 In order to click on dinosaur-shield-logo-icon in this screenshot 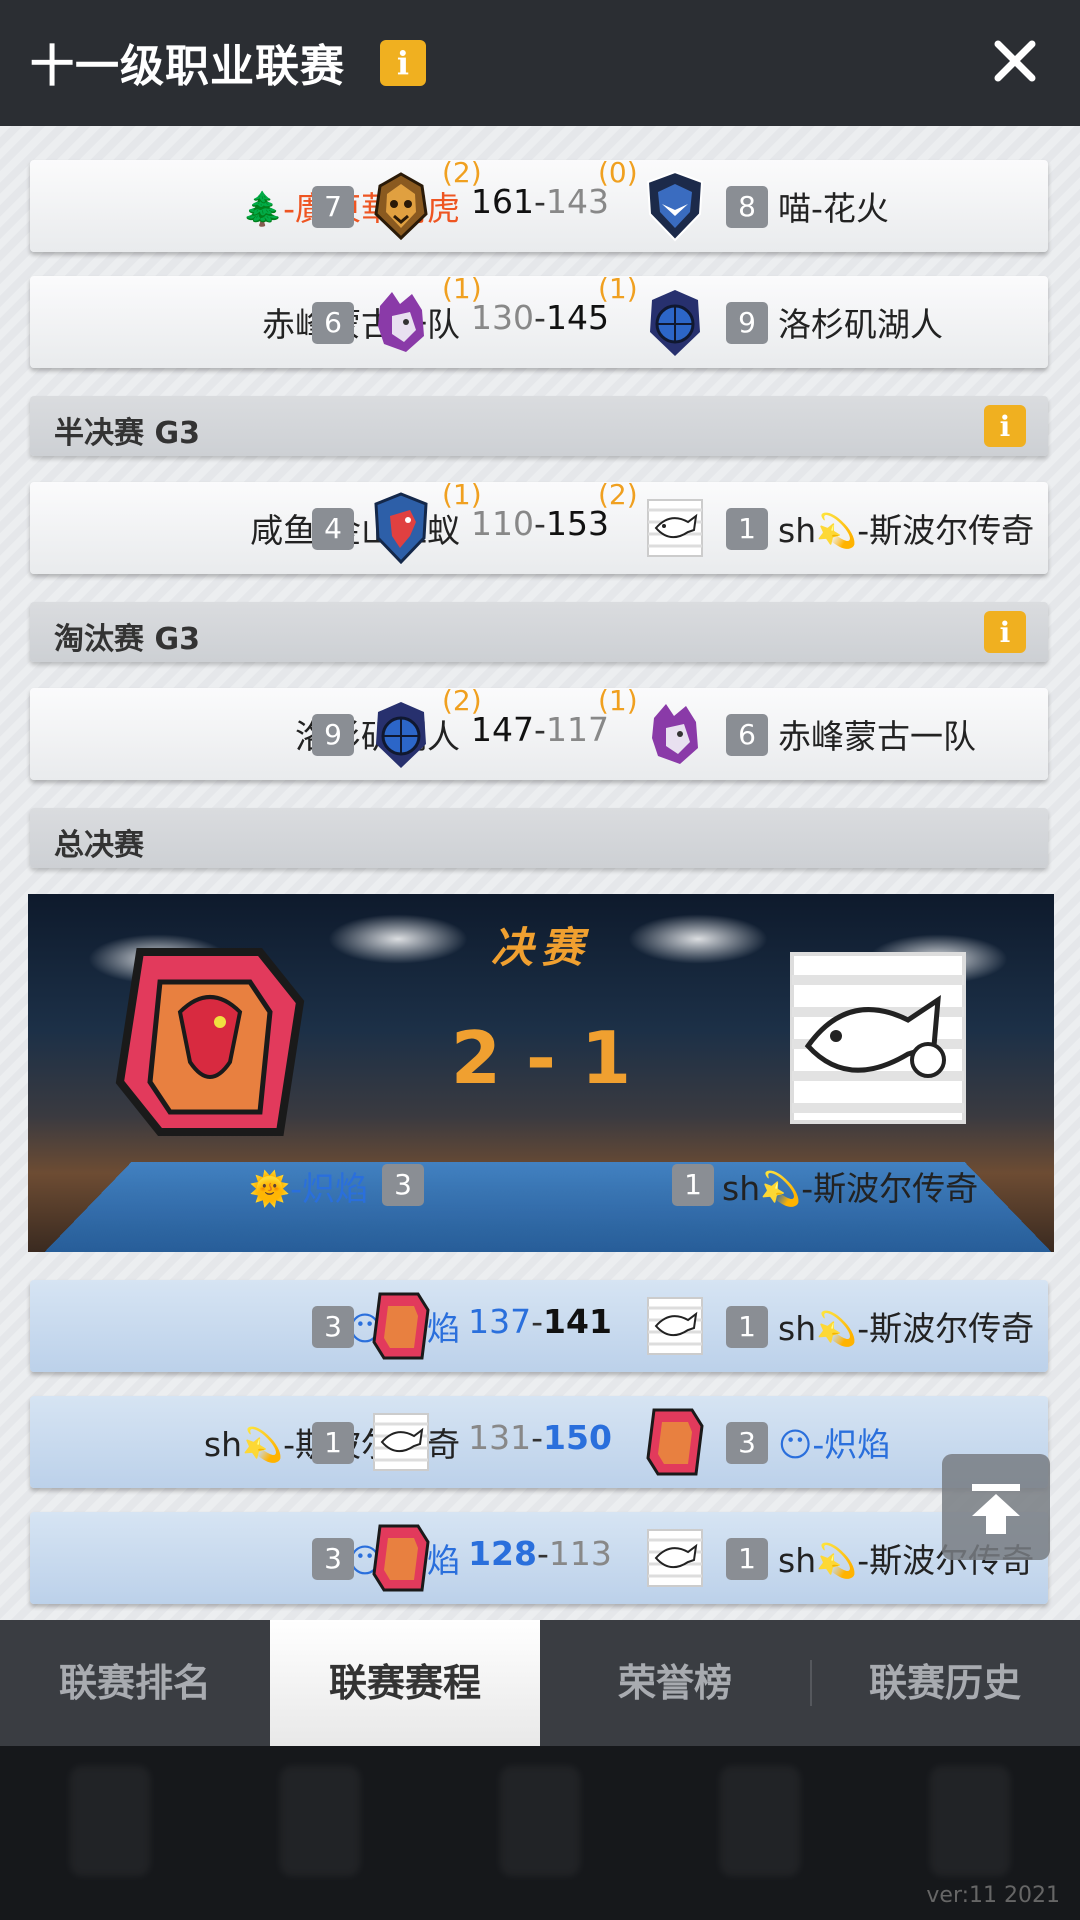, I will do `click(401, 528)`.